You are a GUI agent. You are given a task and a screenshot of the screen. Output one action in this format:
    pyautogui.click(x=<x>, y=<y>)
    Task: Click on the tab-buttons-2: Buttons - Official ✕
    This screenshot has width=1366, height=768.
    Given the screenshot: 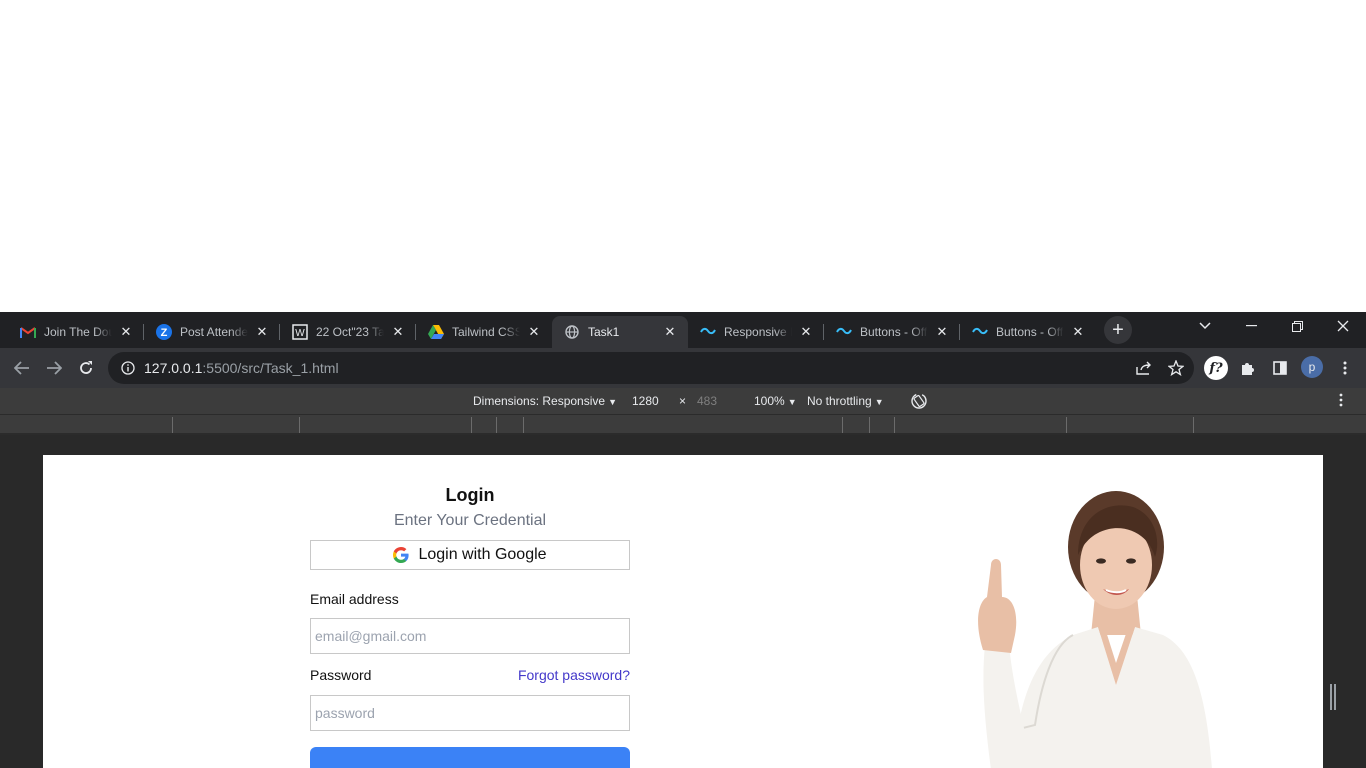 What is the action you would take?
    pyautogui.click(x=1028, y=332)
    